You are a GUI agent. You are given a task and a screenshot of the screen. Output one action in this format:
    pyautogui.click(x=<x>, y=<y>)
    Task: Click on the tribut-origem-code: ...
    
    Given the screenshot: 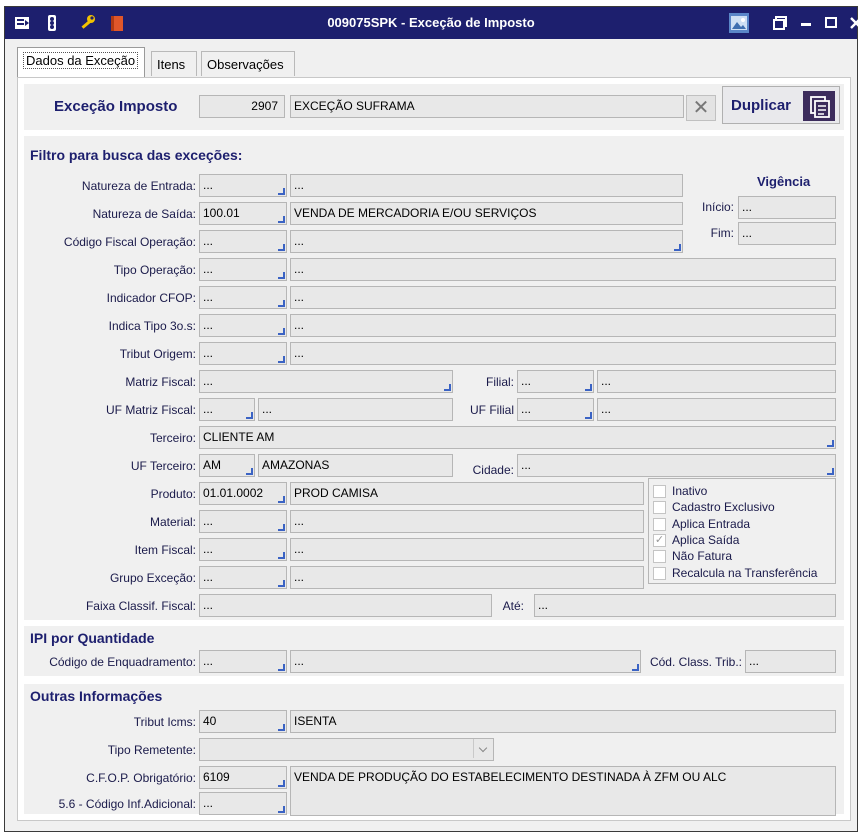 What is the action you would take?
    pyautogui.click(x=243, y=353)
    